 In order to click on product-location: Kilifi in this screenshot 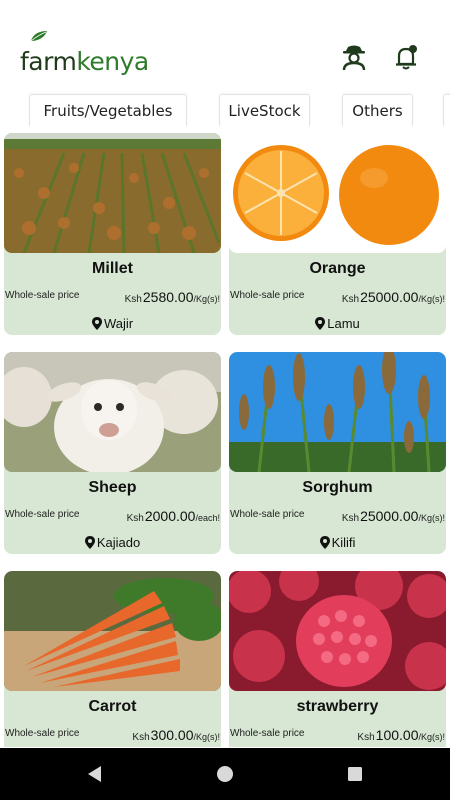, I will do `click(337, 542)`.